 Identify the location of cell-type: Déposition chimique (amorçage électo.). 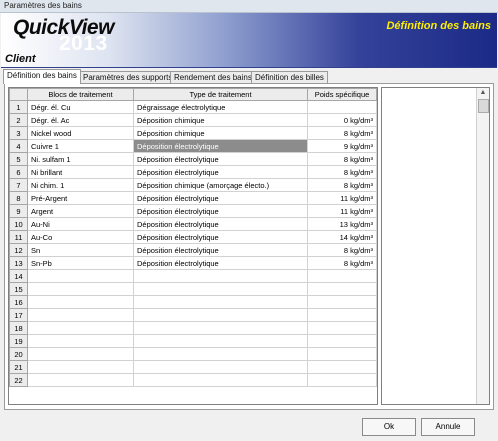
(220, 185).